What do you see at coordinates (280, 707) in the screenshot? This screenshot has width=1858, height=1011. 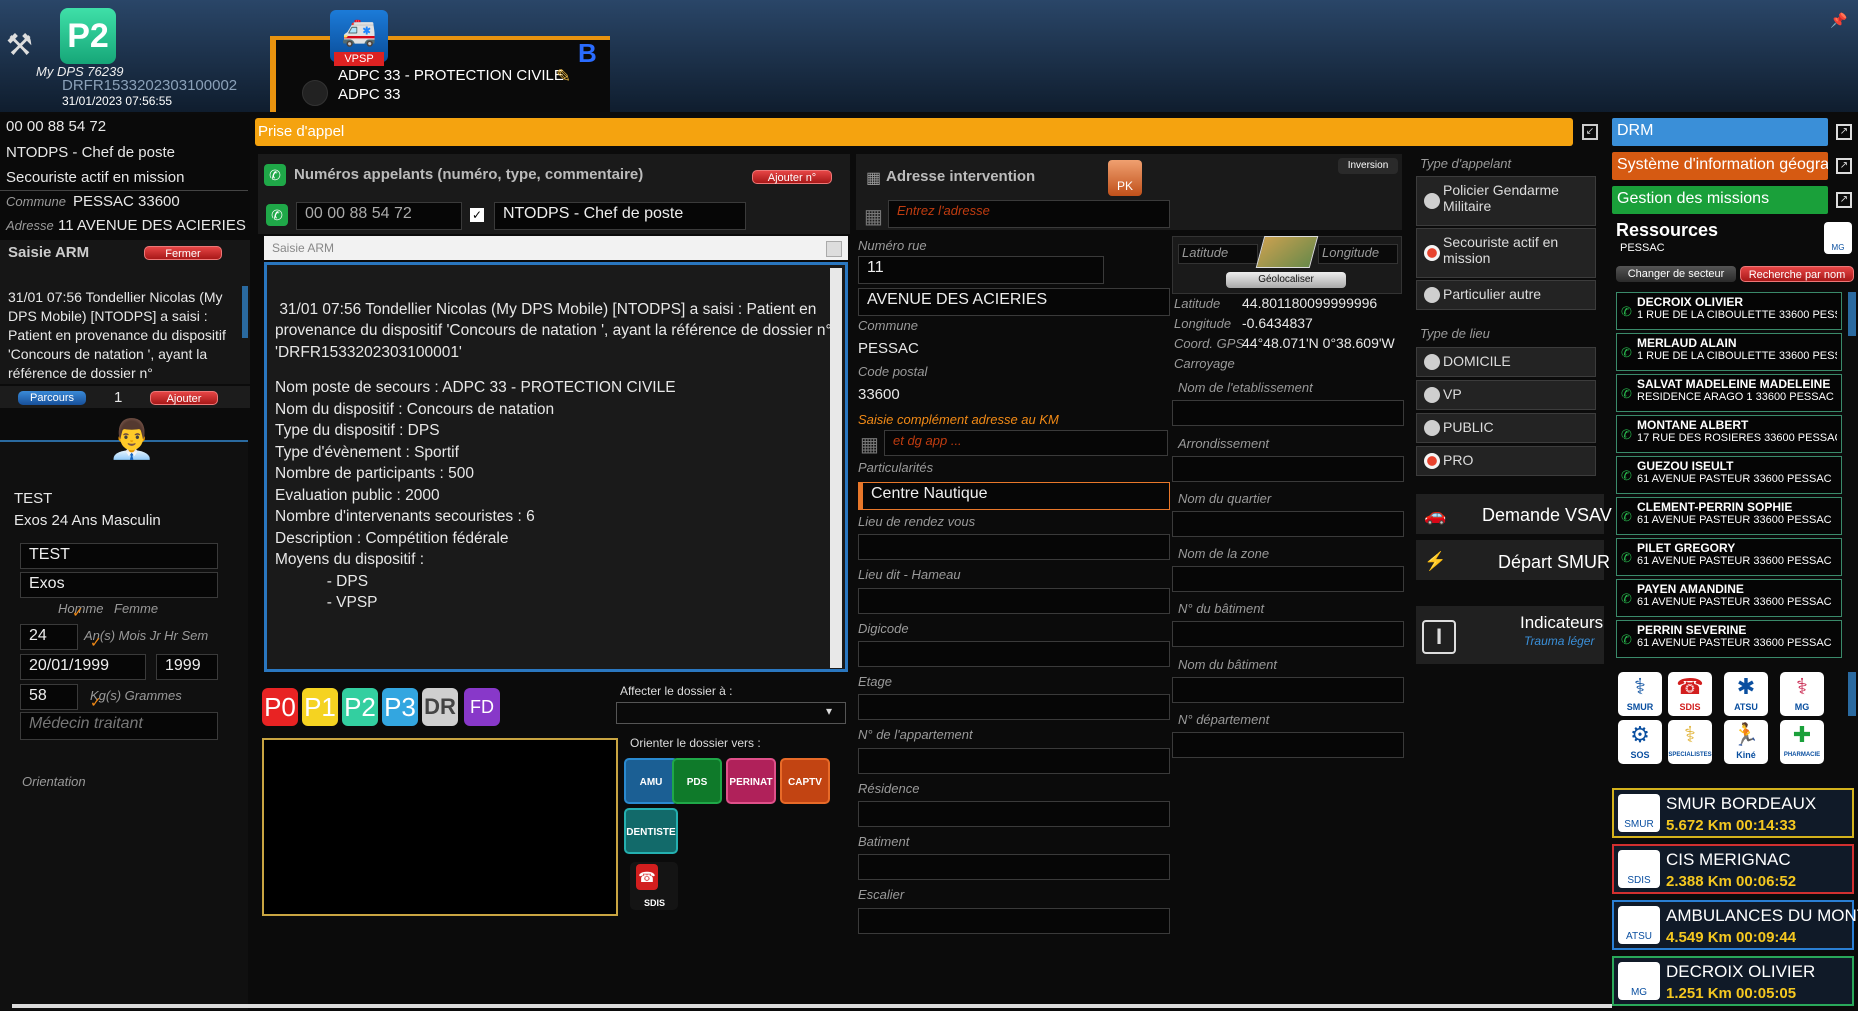 I see `priority-p0-button: P0` at bounding box center [280, 707].